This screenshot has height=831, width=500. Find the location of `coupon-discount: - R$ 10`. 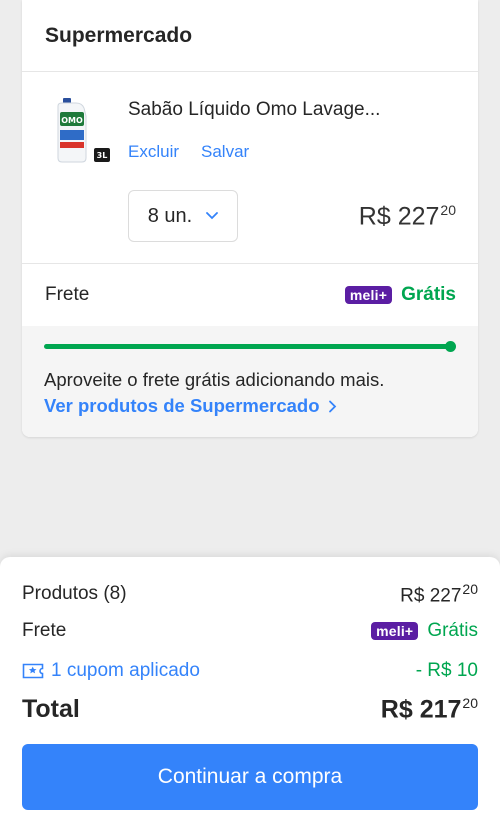

coupon-discount: - R$ 10 is located at coordinates (446, 670).